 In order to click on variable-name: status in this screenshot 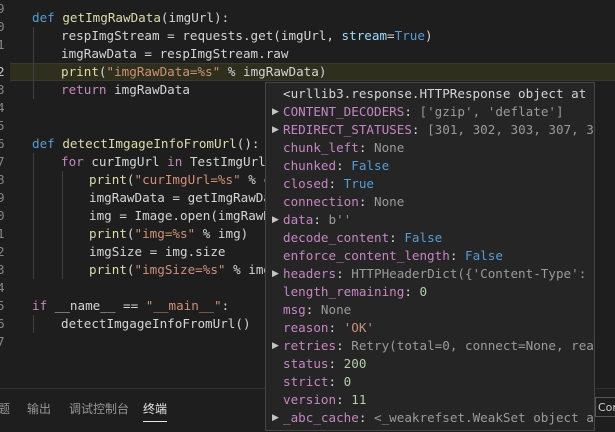, I will do `click(306, 363)`.